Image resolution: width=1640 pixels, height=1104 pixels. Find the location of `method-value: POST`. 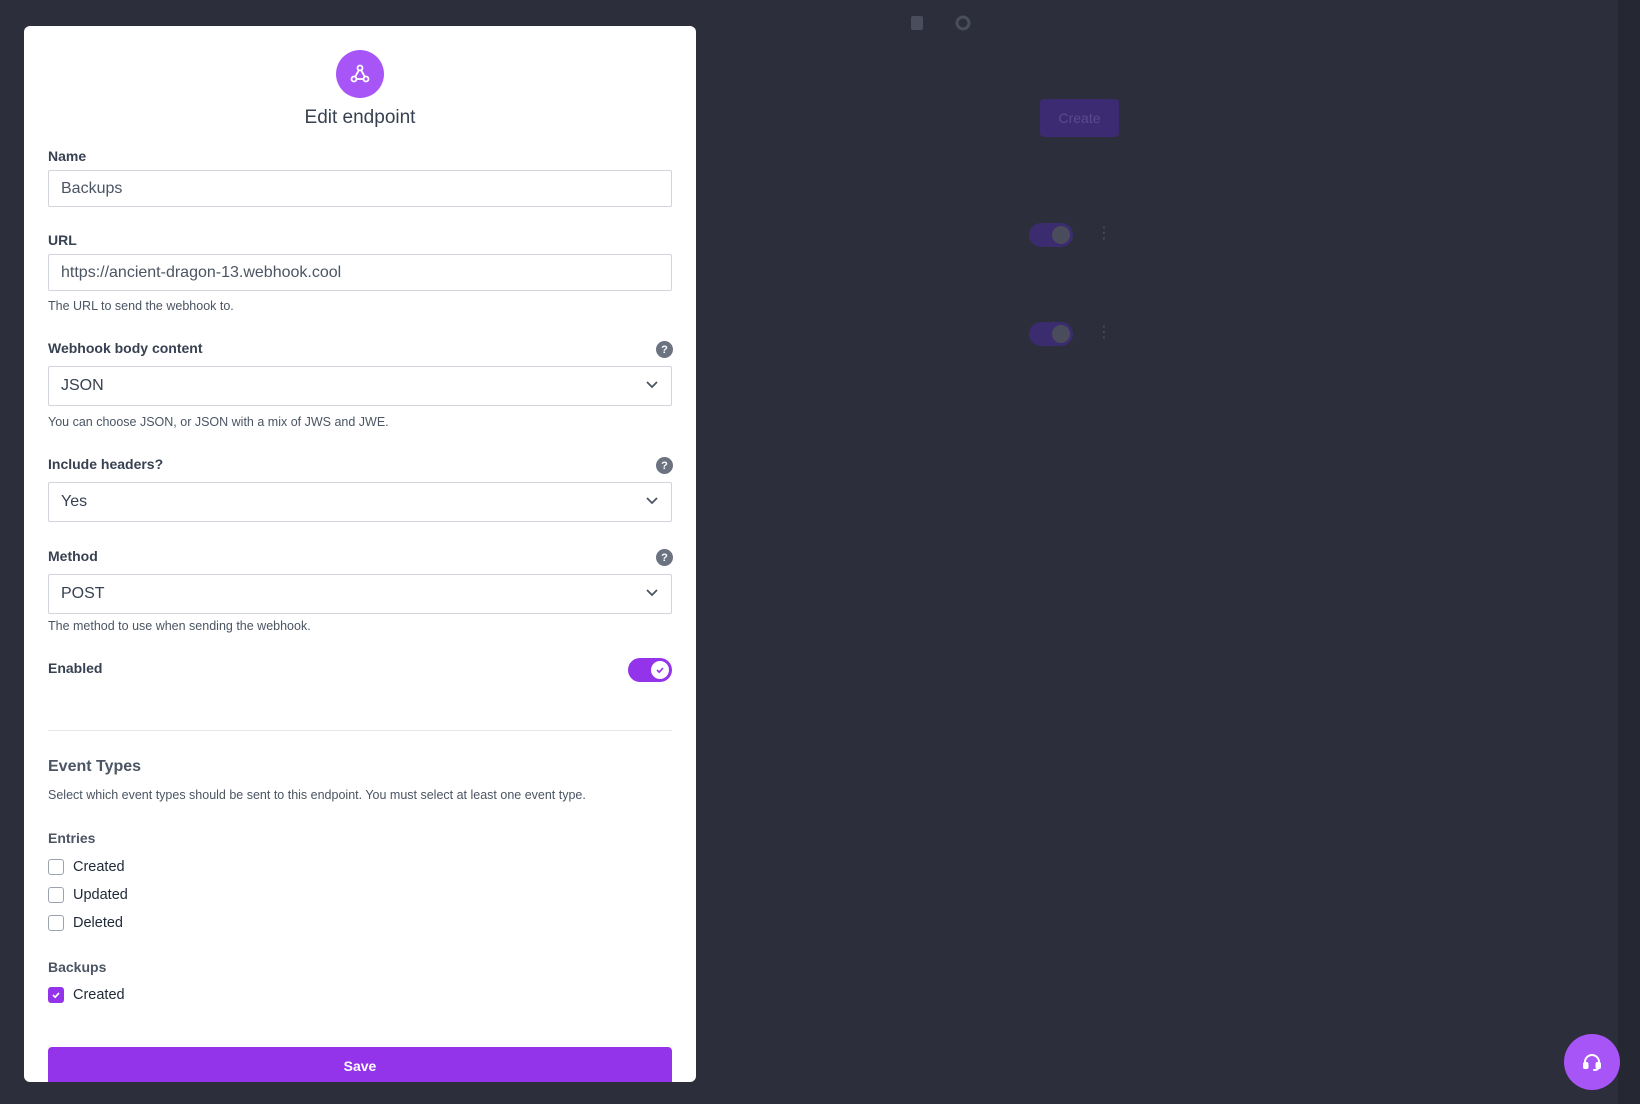

method-value: POST is located at coordinates (83, 593).